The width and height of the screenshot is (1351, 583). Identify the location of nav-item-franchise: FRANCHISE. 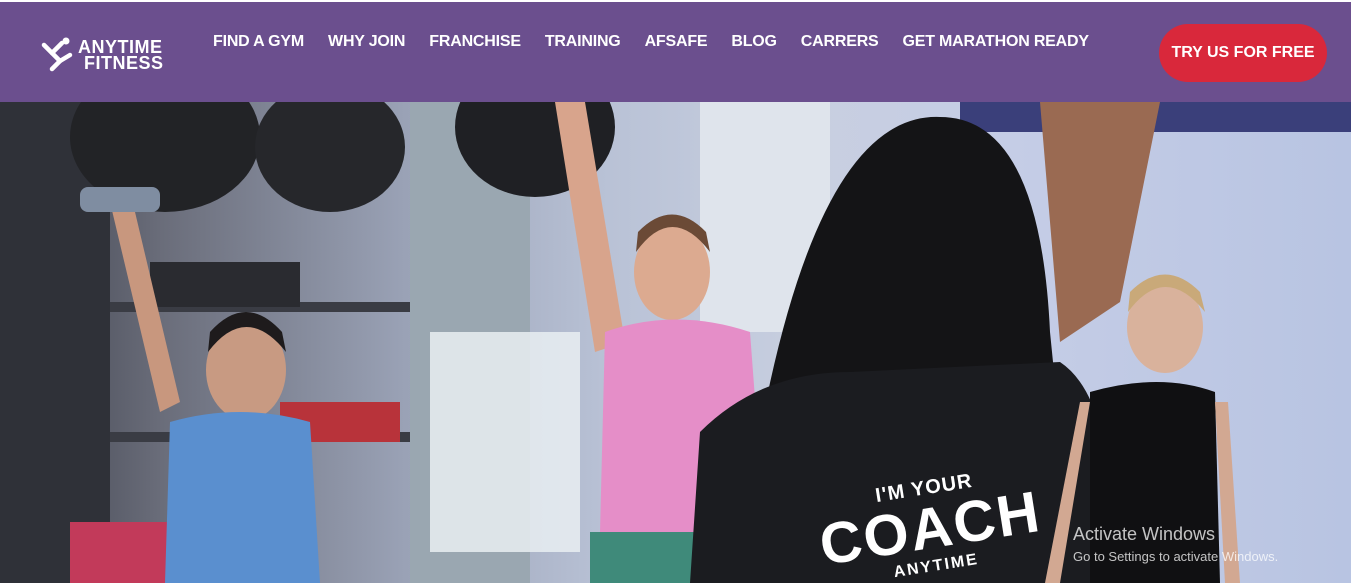
(475, 42).